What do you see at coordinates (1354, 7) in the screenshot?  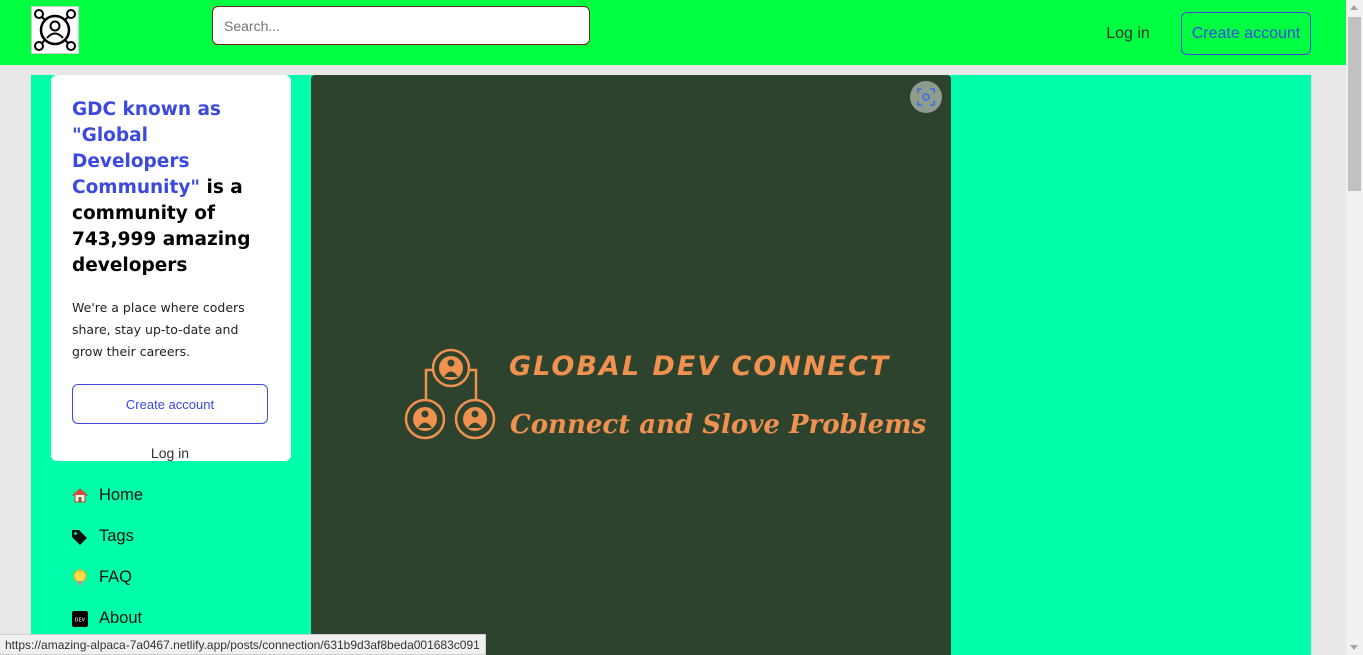 I see `scroll-up-arrow-icon` at bounding box center [1354, 7].